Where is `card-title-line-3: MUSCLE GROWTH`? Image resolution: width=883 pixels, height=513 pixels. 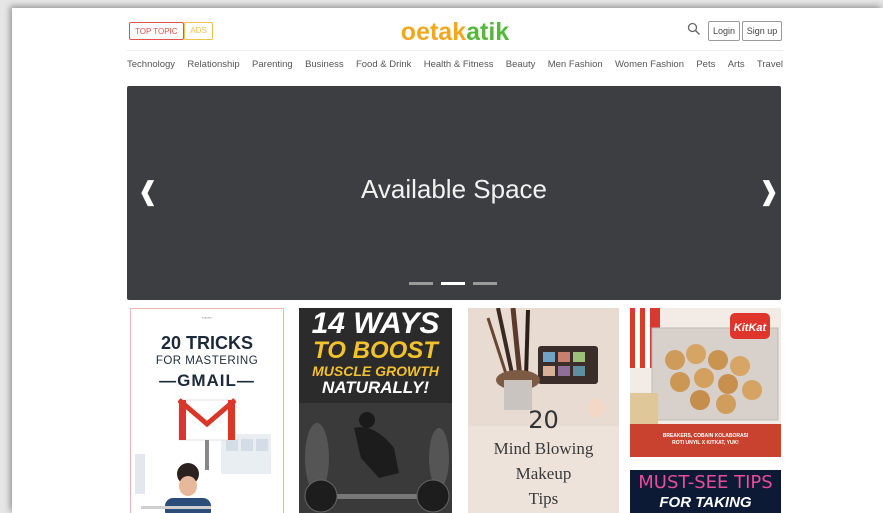 card-title-line-3: MUSCLE GROWTH is located at coordinates (375, 371).